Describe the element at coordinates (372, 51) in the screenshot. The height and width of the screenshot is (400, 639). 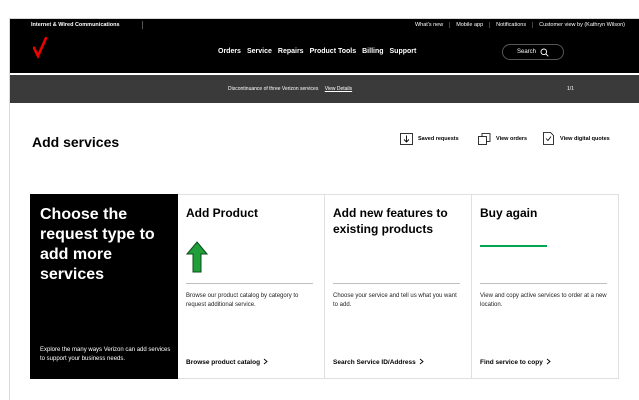
I see `nav-billing: Billing` at that location.